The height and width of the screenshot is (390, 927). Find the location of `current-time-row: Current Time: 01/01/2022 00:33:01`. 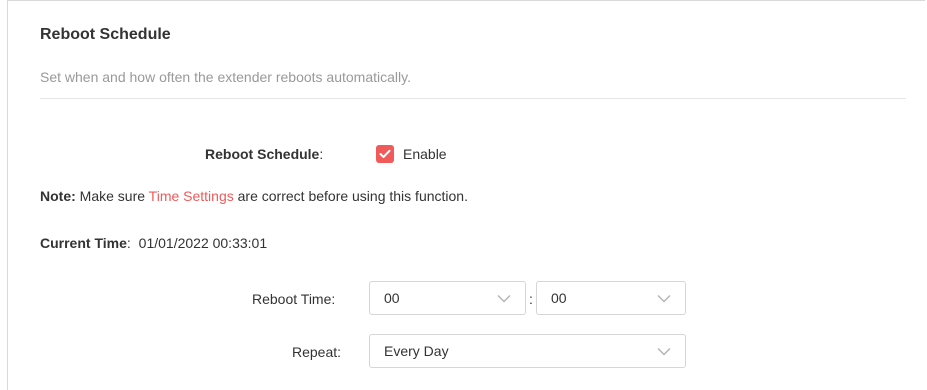

current-time-row: Current Time: 01/01/2022 00:33:01 is located at coordinates (153, 243).